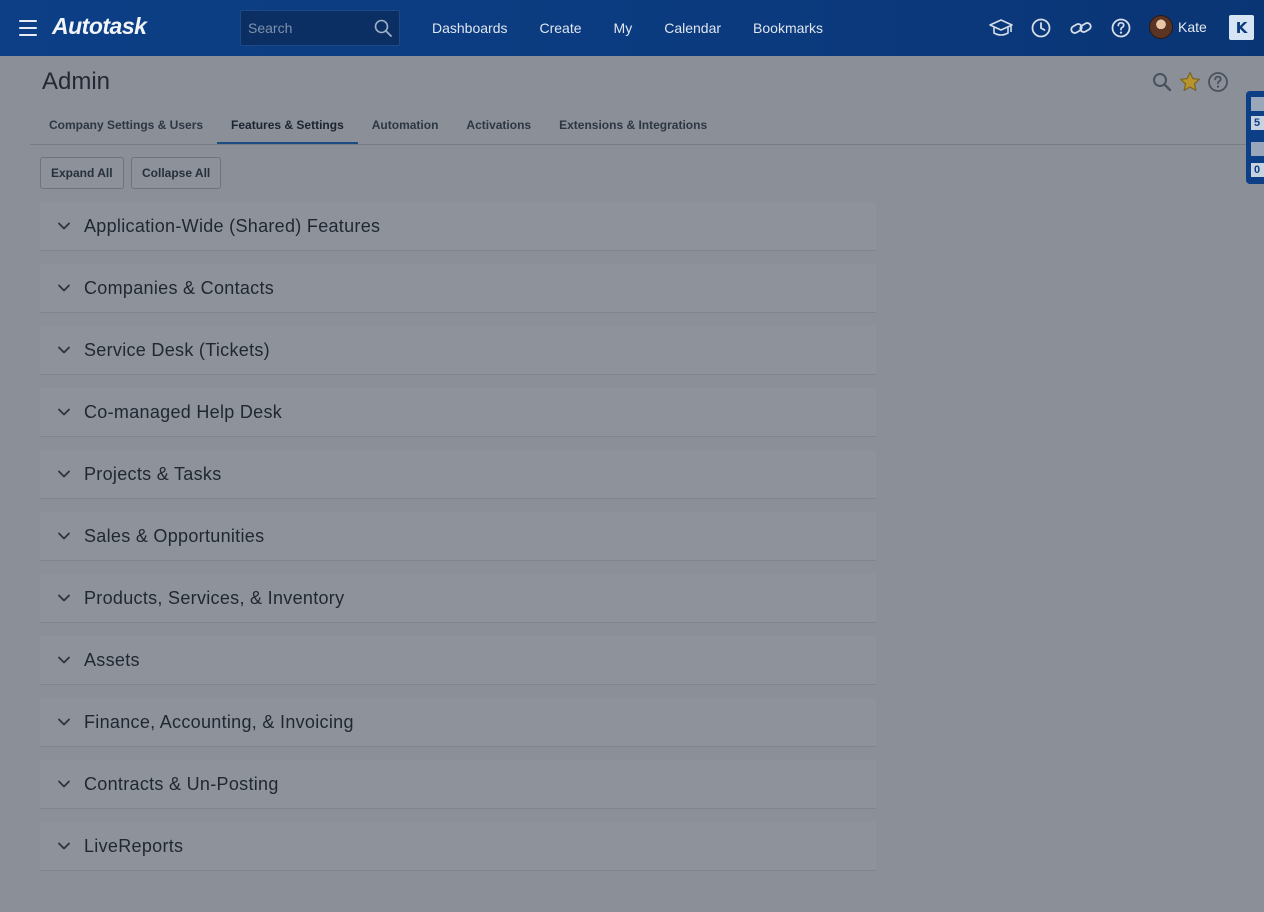 The width and height of the screenshot is (1264, 912). What do you see at coordinates (458, 536) in the screenshot?
I see `section-sales-opportunities: Sales & Opportunities` at bounding box center [458, 536].